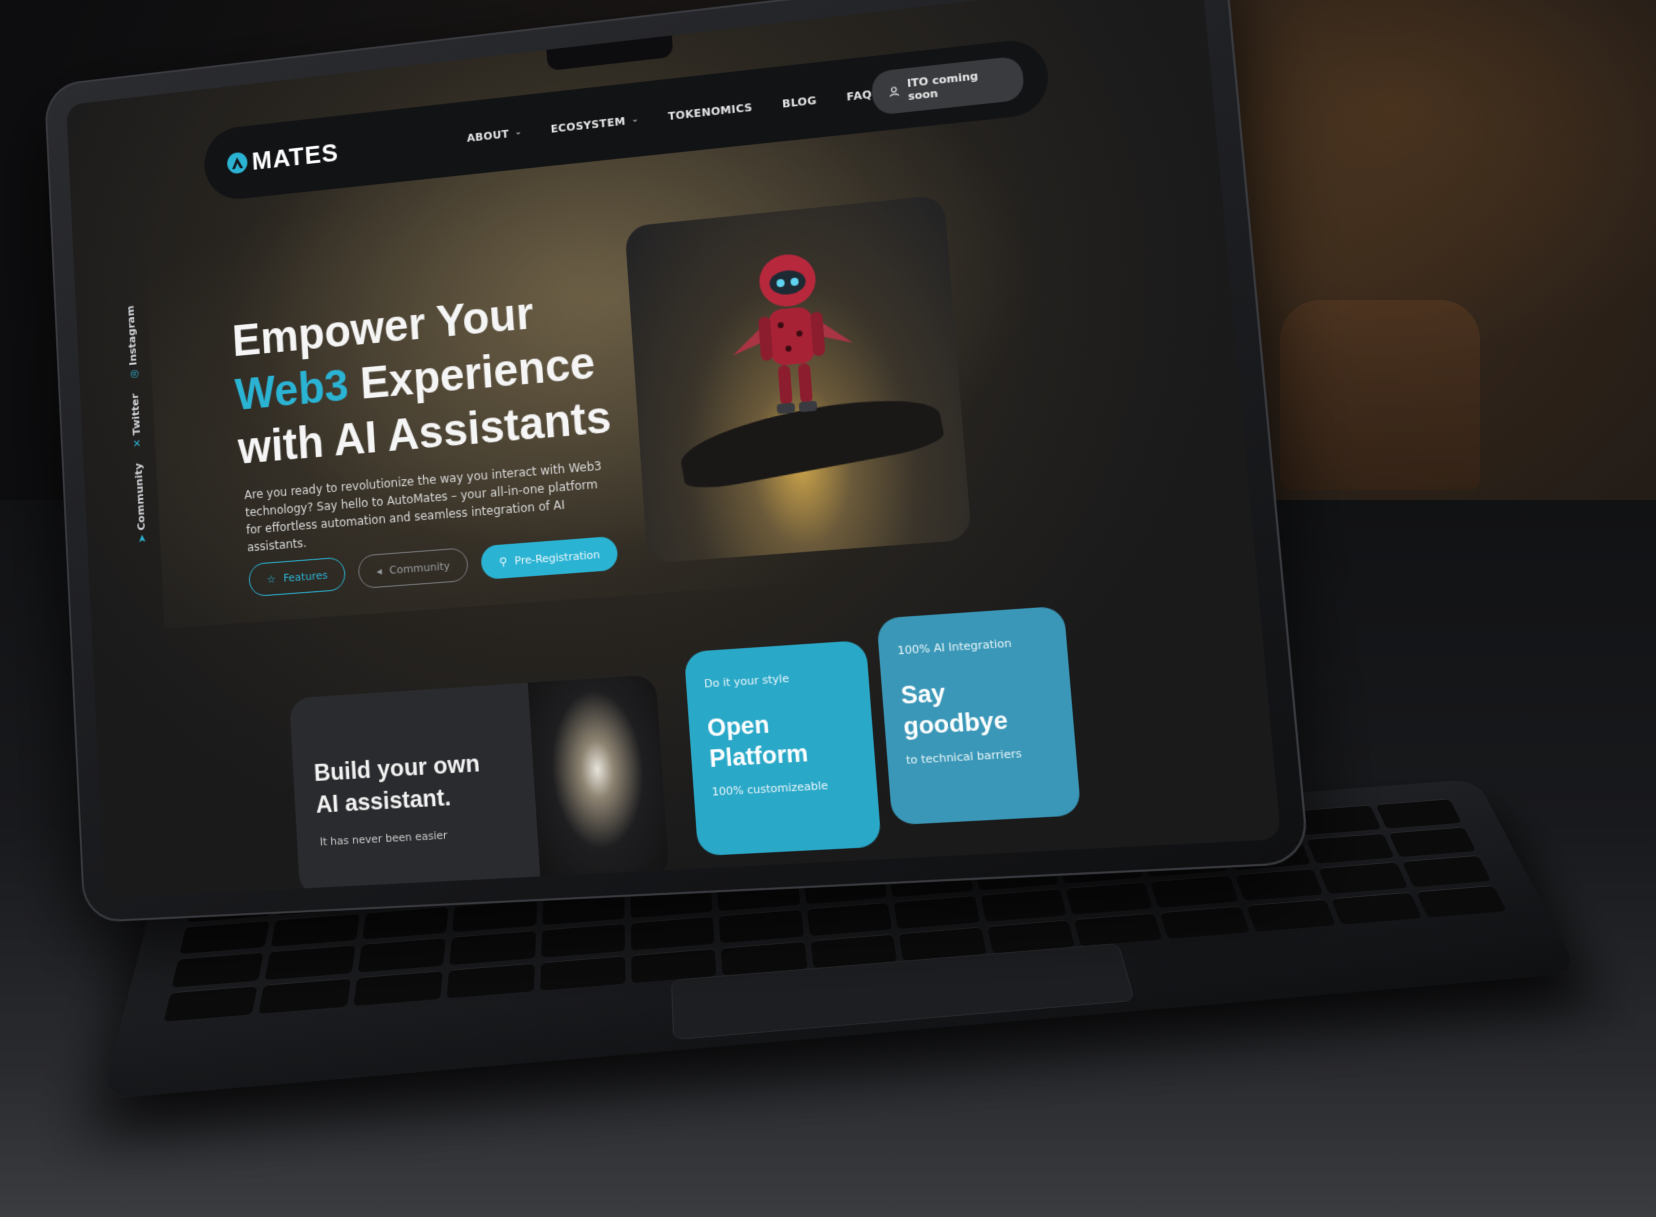 The image size is (1656, 1217). Describe the element at coordinates (955, 647) in the screenshot. I see `say-card-eyebrow: 100% AI Integration` at that location.